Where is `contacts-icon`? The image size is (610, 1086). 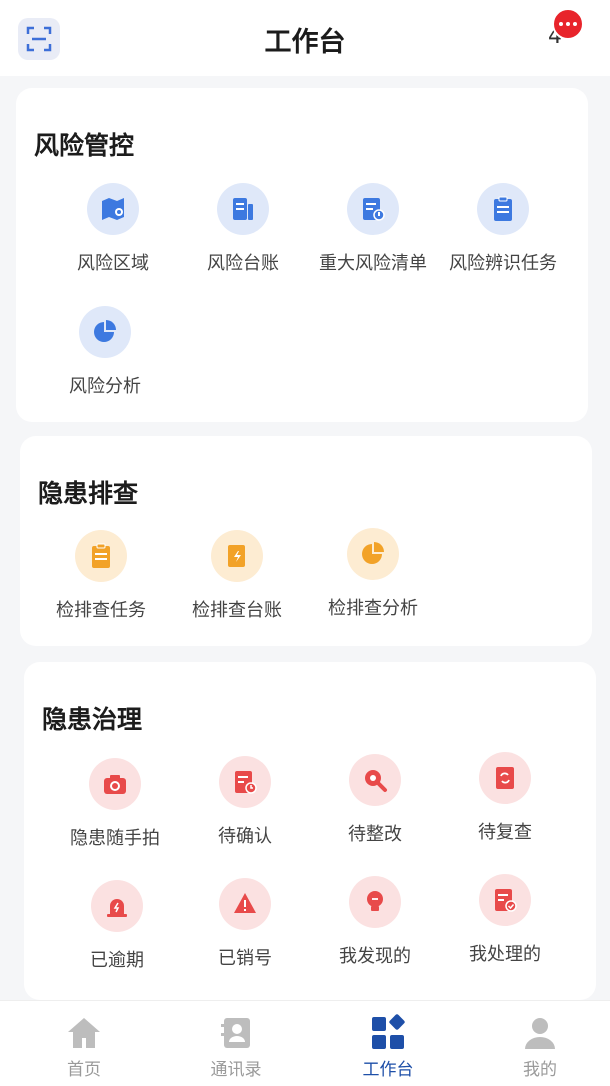 contacts-icon is located at coordinates (236, 1033).